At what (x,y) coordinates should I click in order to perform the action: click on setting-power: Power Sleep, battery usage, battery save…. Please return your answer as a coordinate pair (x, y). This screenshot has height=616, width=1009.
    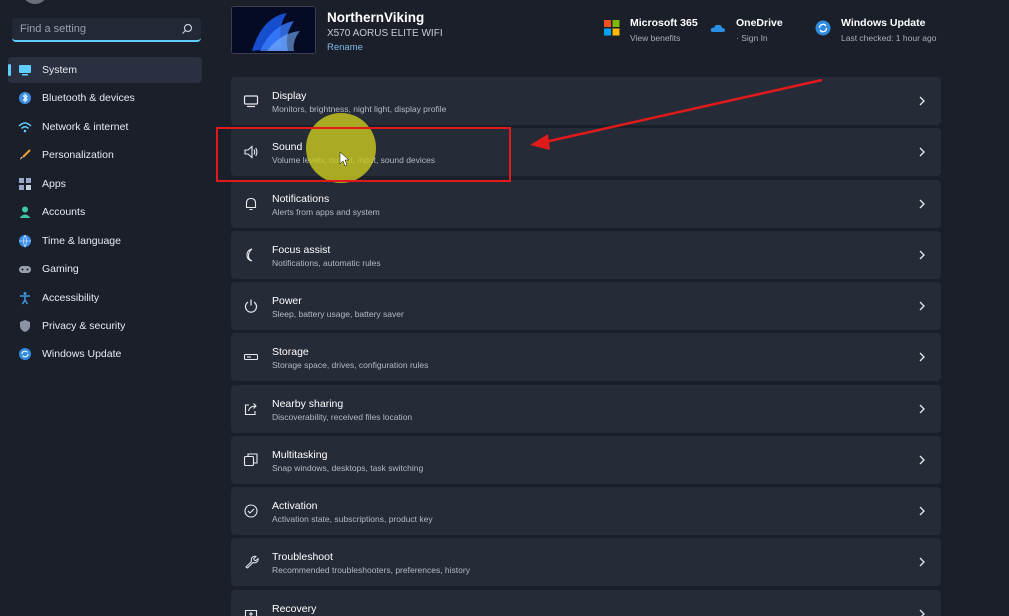
    Looking at the image, I should click on (586, 306).